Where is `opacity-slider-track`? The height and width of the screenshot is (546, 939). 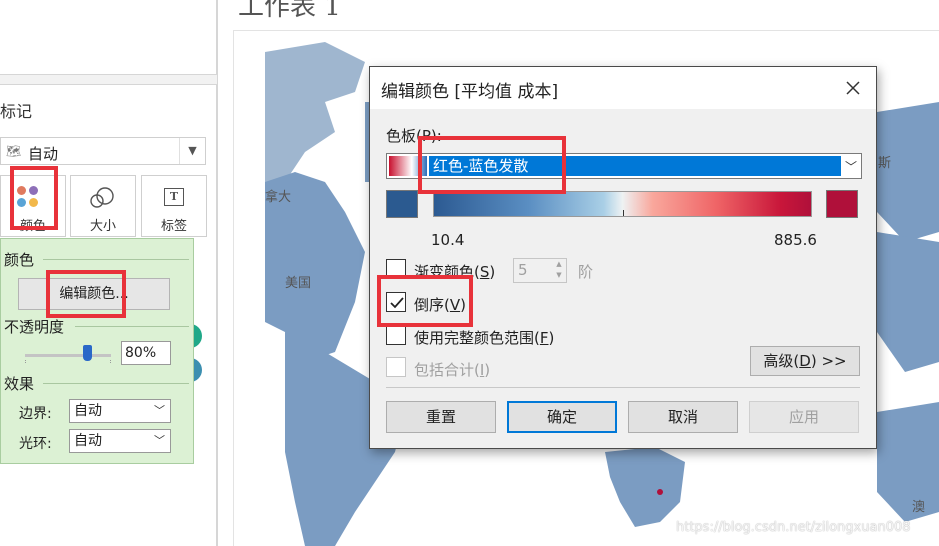
opacity-slider-track is located at coordinates (68, 355).